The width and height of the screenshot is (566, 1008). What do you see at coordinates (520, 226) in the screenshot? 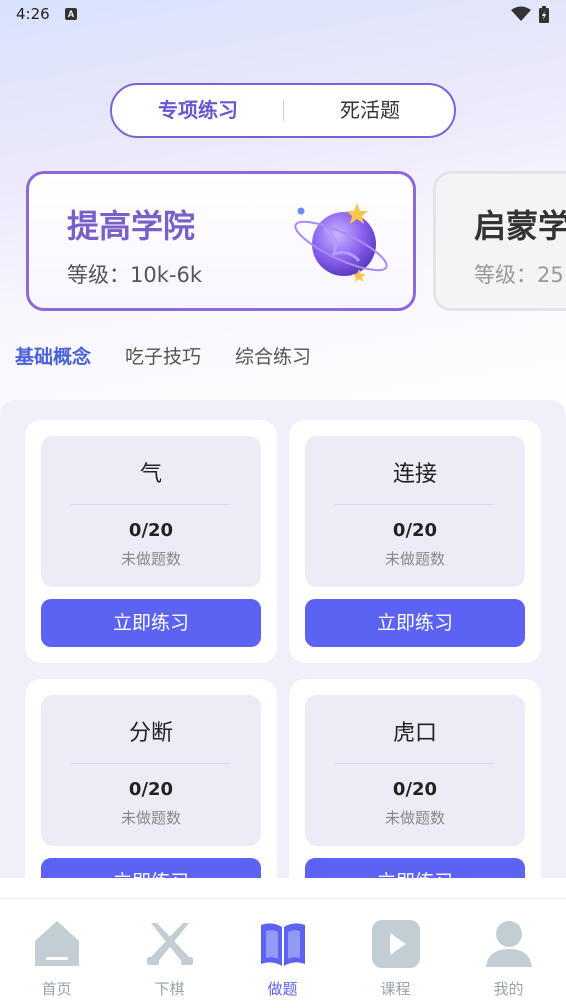
I see `level-card-title: 启蒙学` at bounding box center [520, 226].